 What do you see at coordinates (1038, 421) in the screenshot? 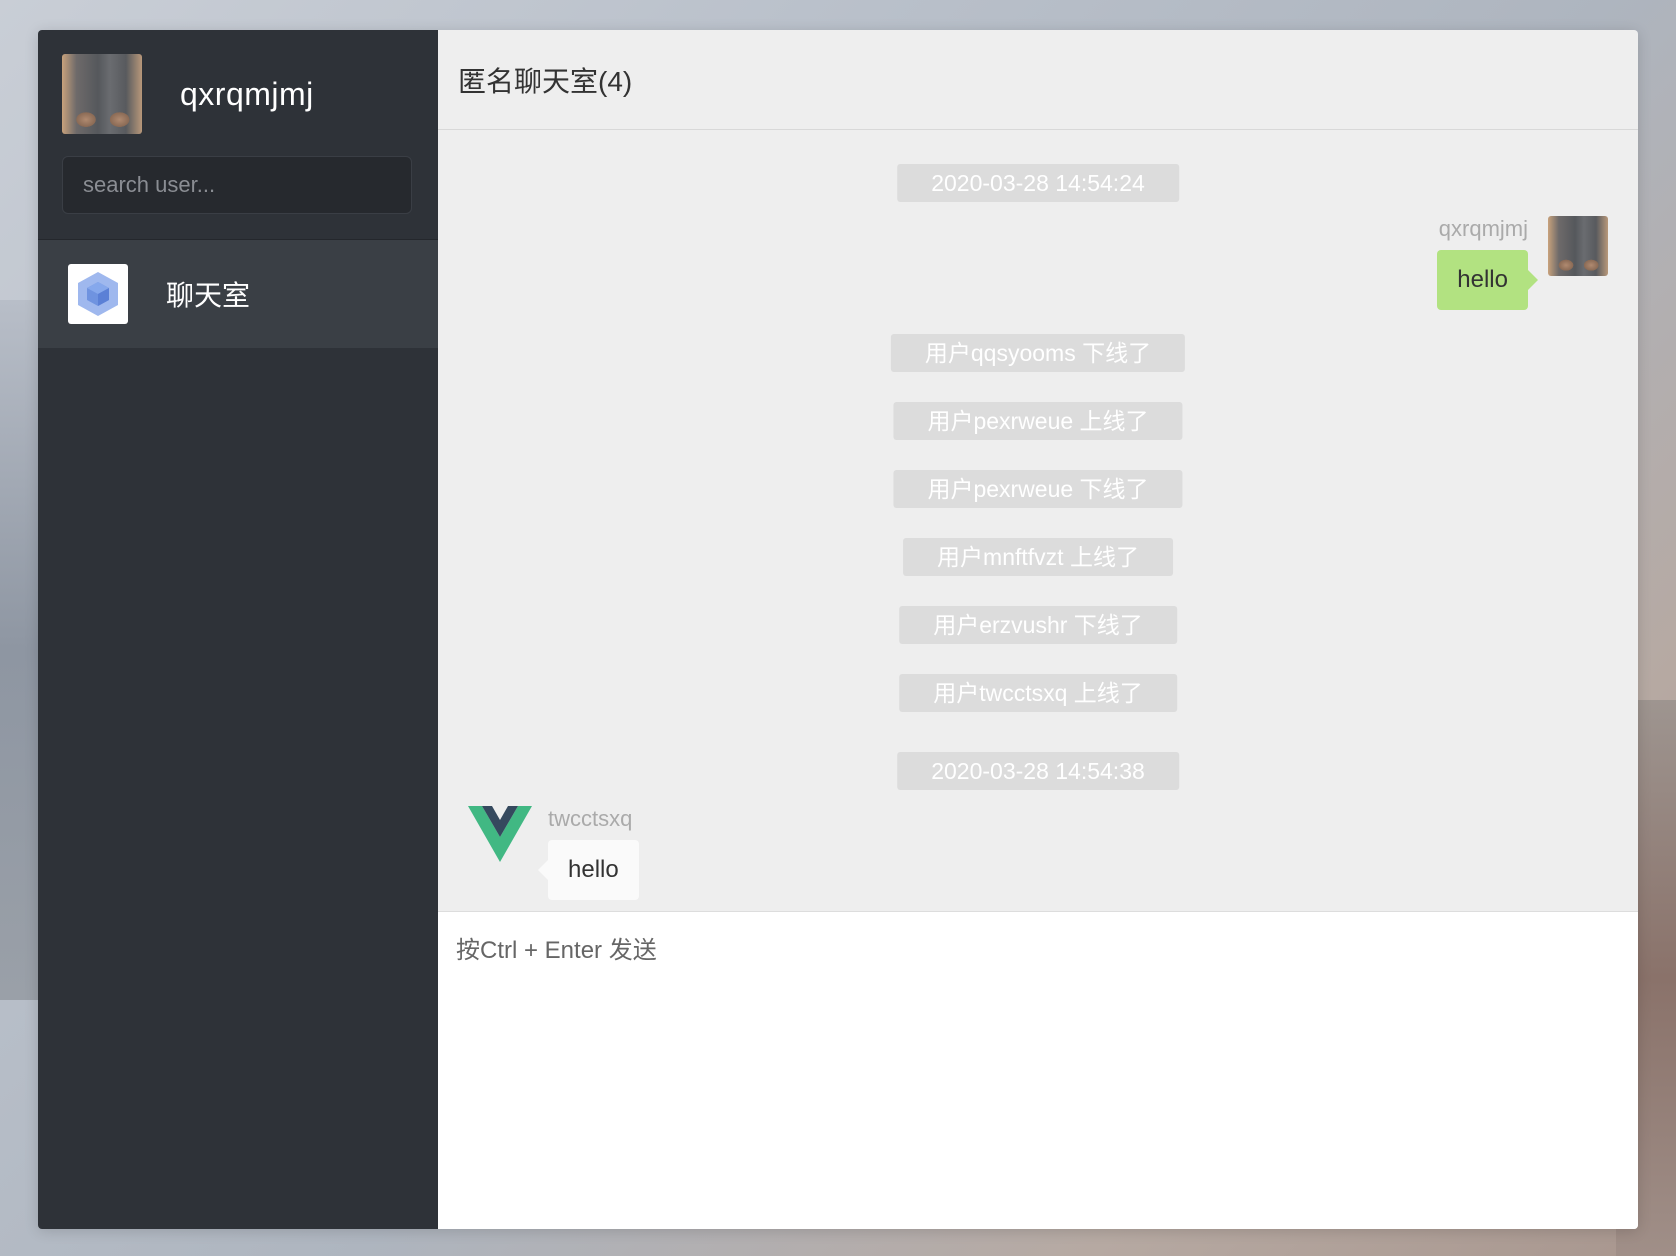
I see `system-notice: 用户pexrweue 上线了` at bounding box center [1038, 421].